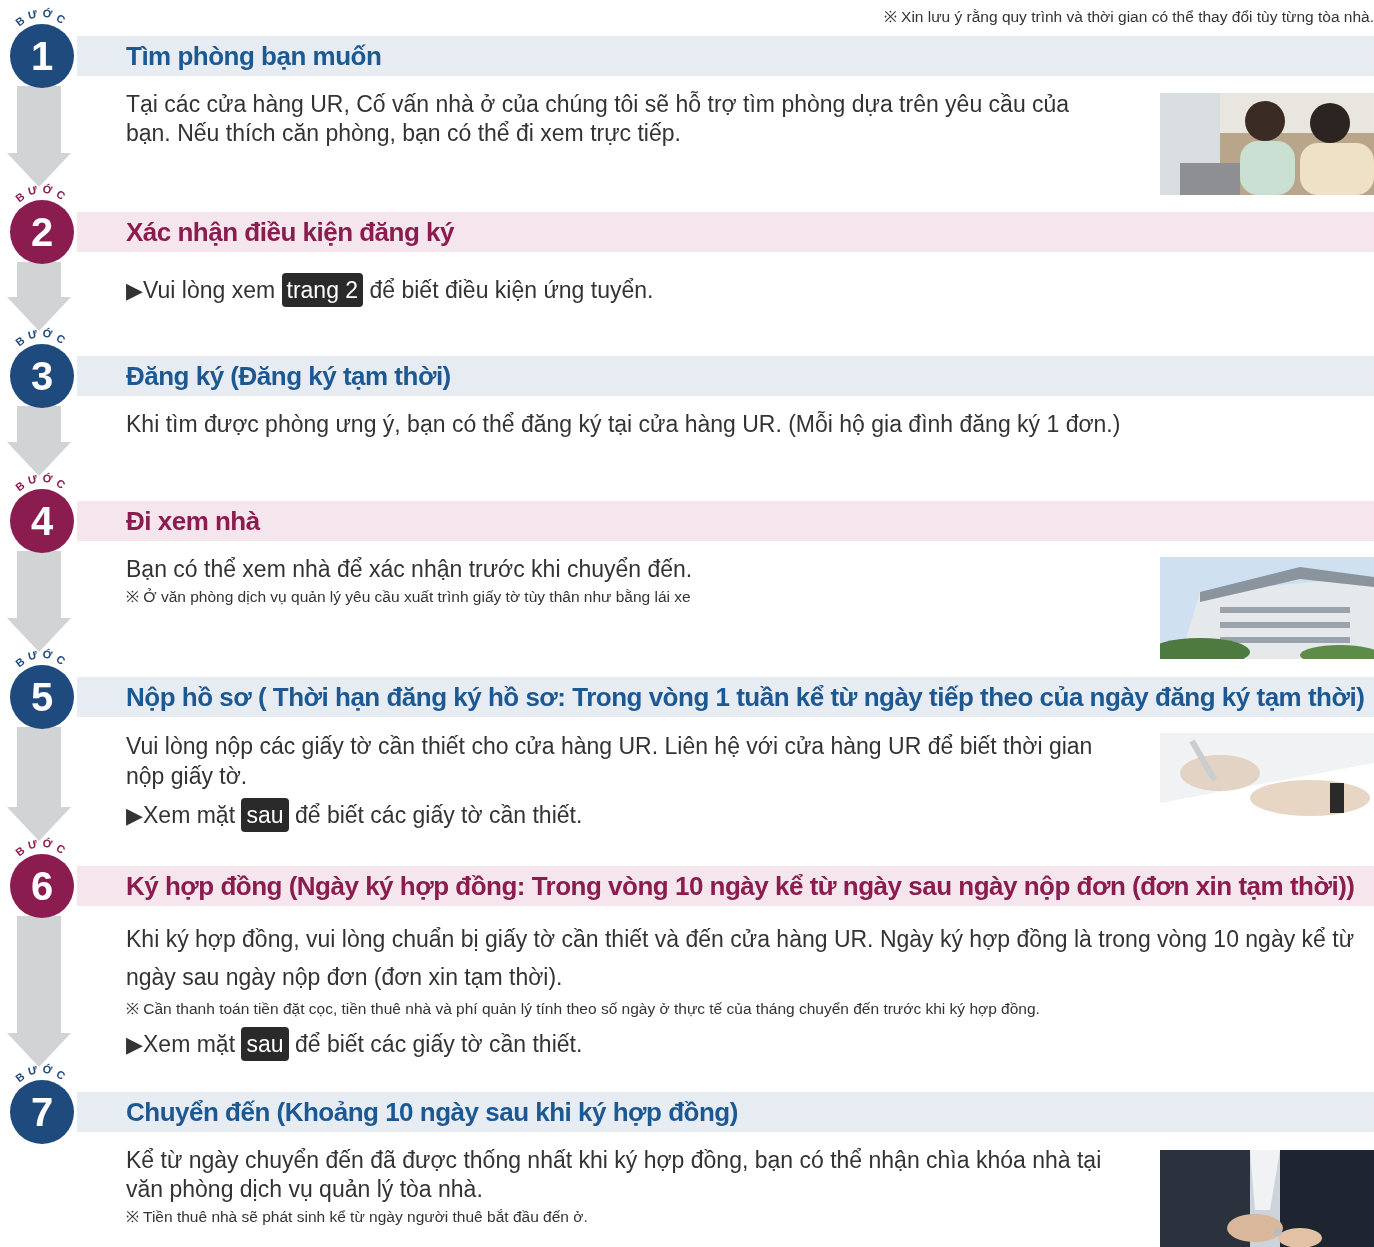  I want to click on step-title: Đăng ký (Đăng ký tạm thời), so click(288, 376).